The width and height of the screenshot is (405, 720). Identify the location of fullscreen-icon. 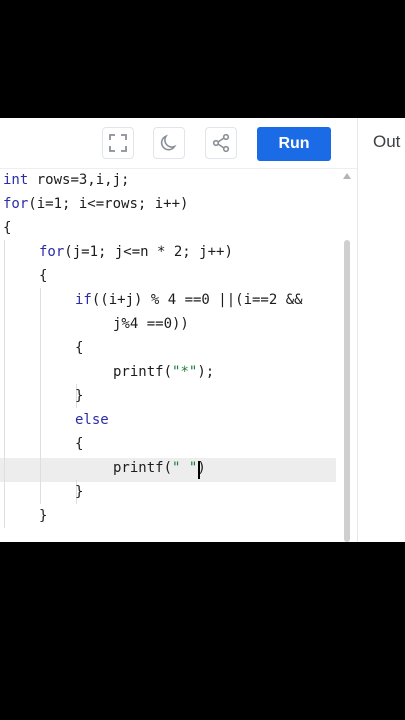
(118, 143).